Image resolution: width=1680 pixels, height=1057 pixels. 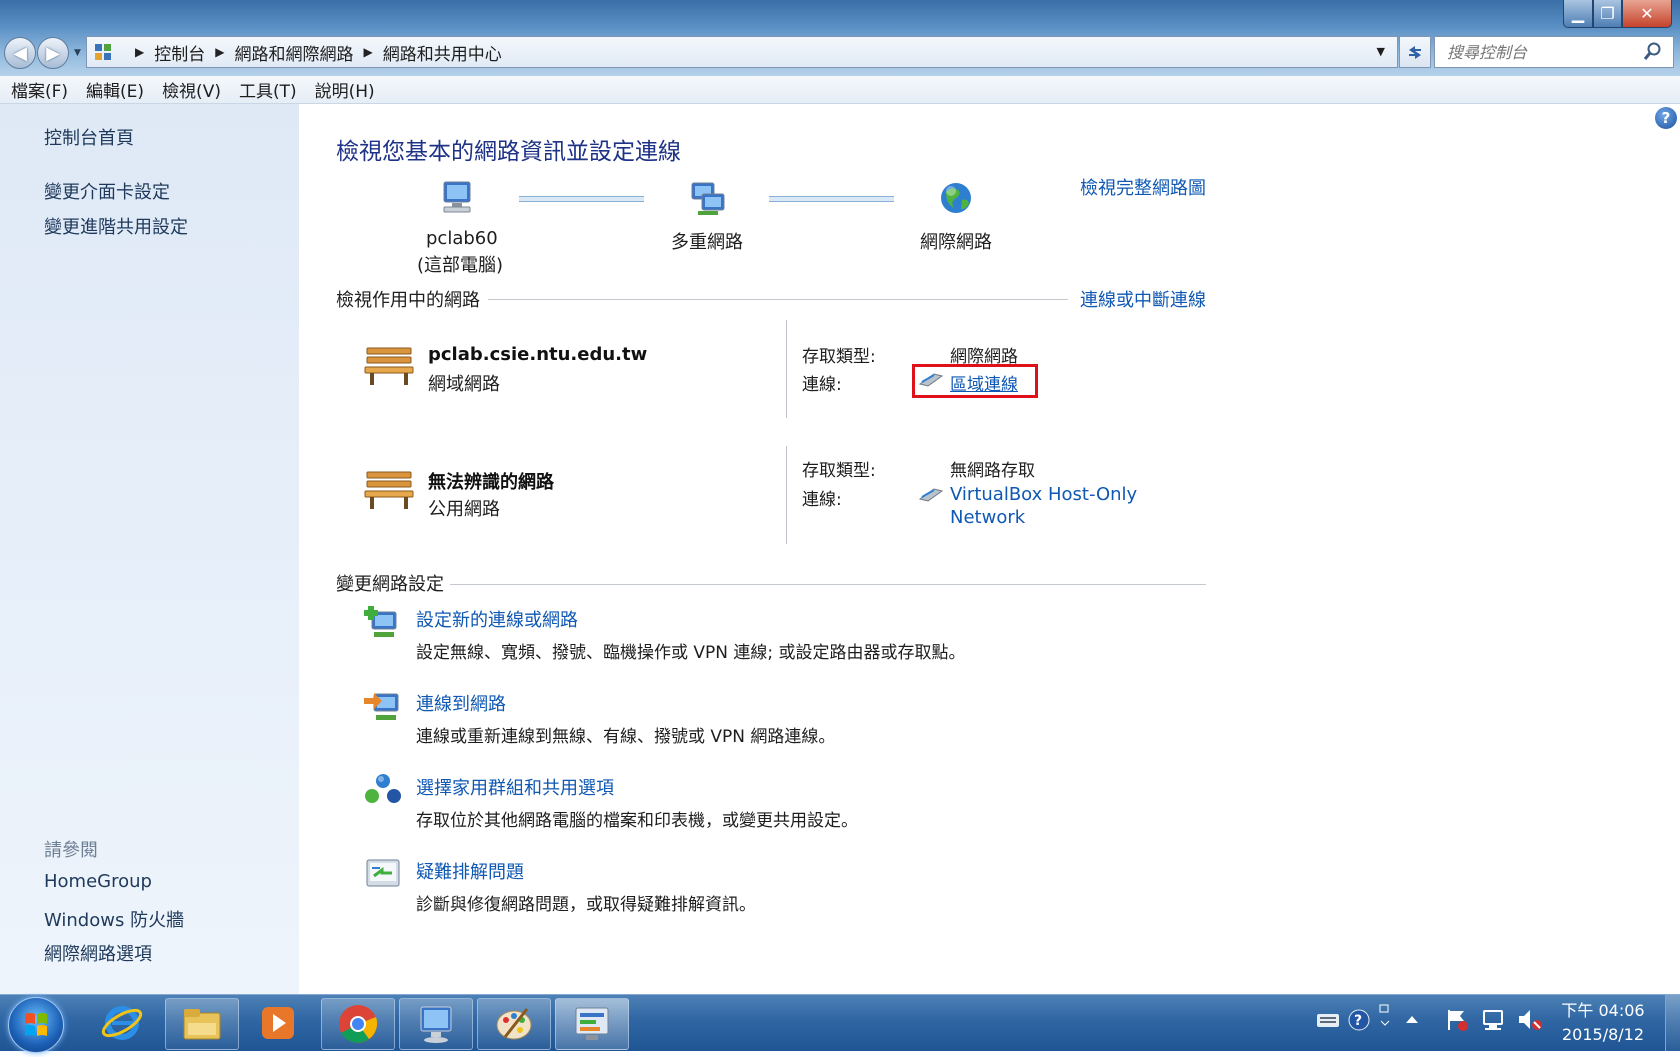 I want to click on see-also-heading: 請參閱, so click(x=71, y=850).